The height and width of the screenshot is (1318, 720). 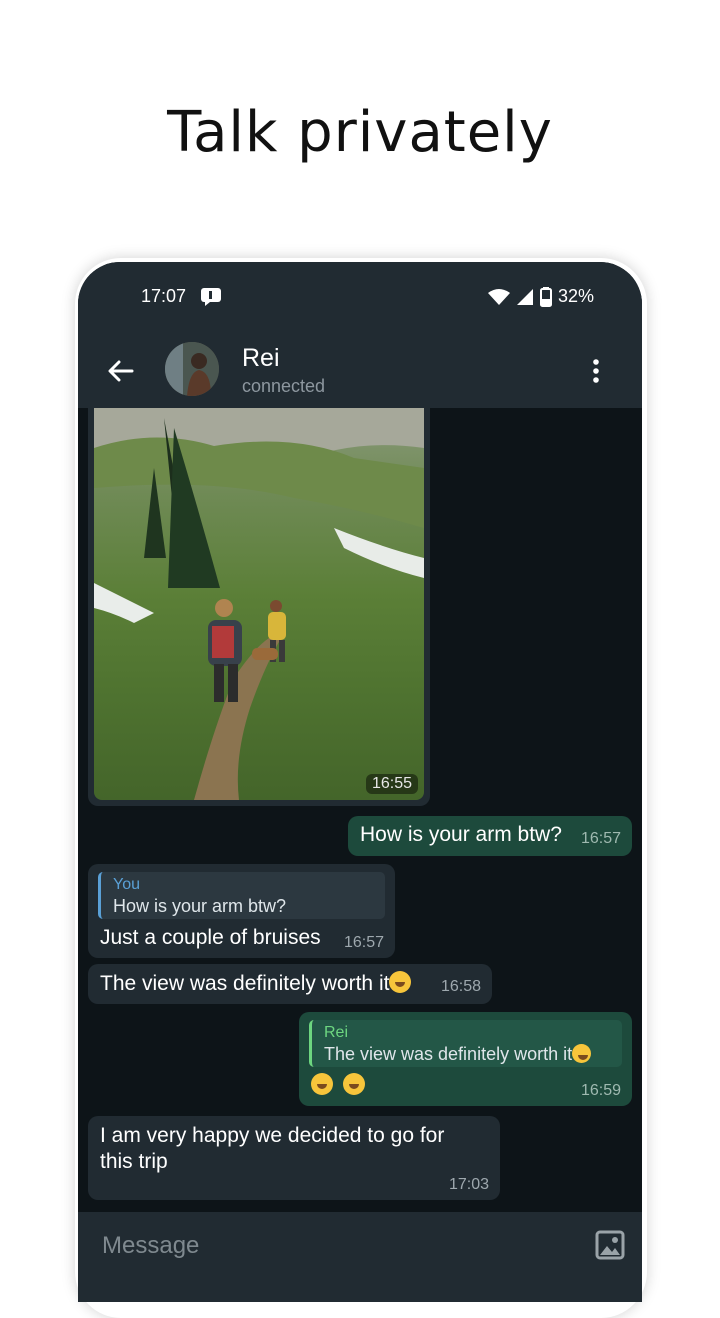 I want to click on signal-icon, so click(x=524, y=296).